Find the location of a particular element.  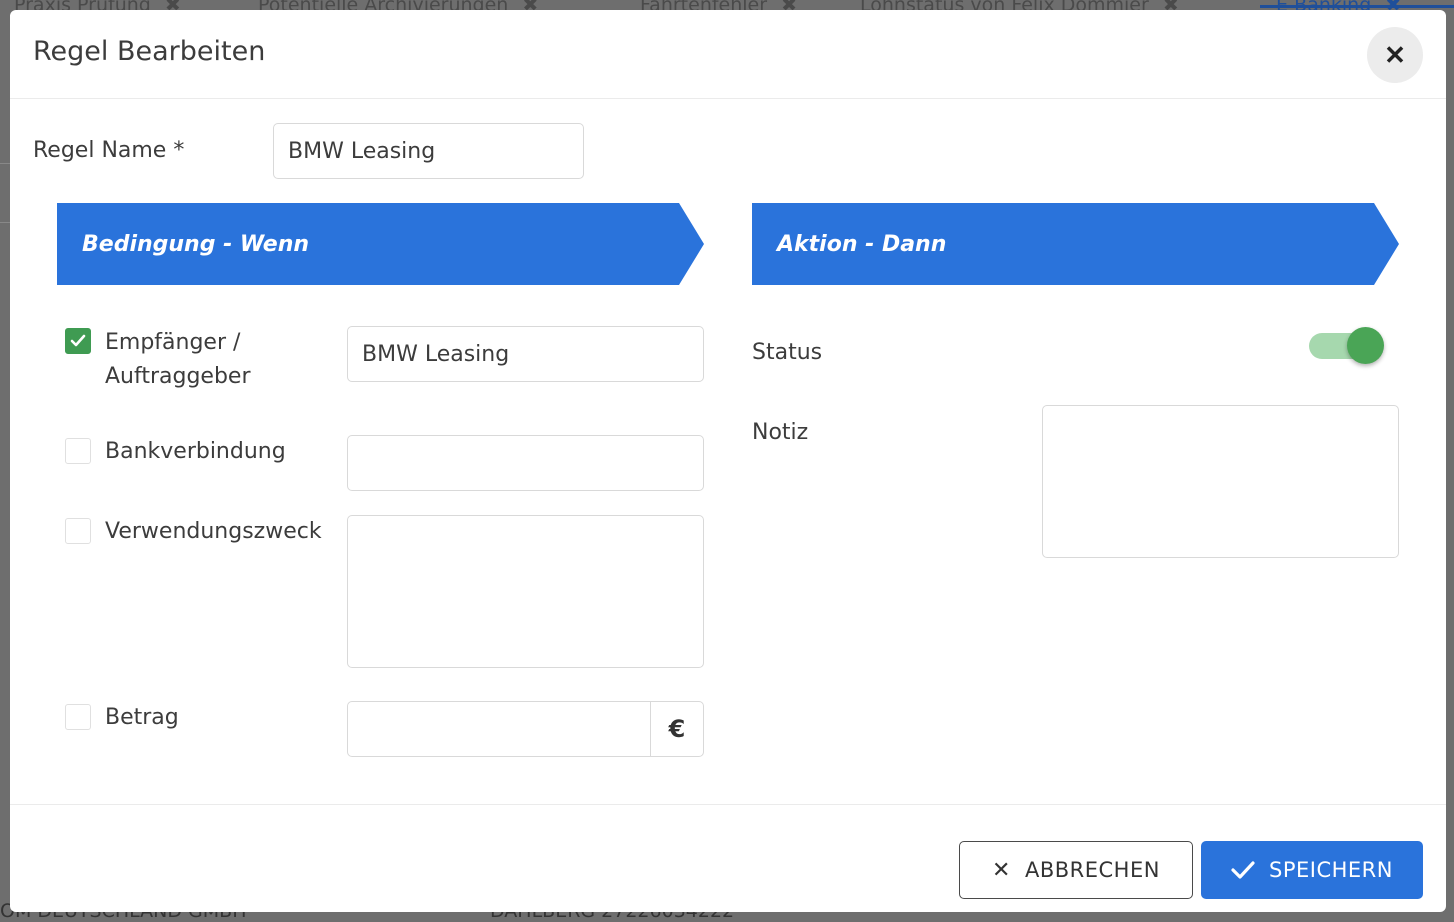

status-label: Status is located at coordinates (787, 352).